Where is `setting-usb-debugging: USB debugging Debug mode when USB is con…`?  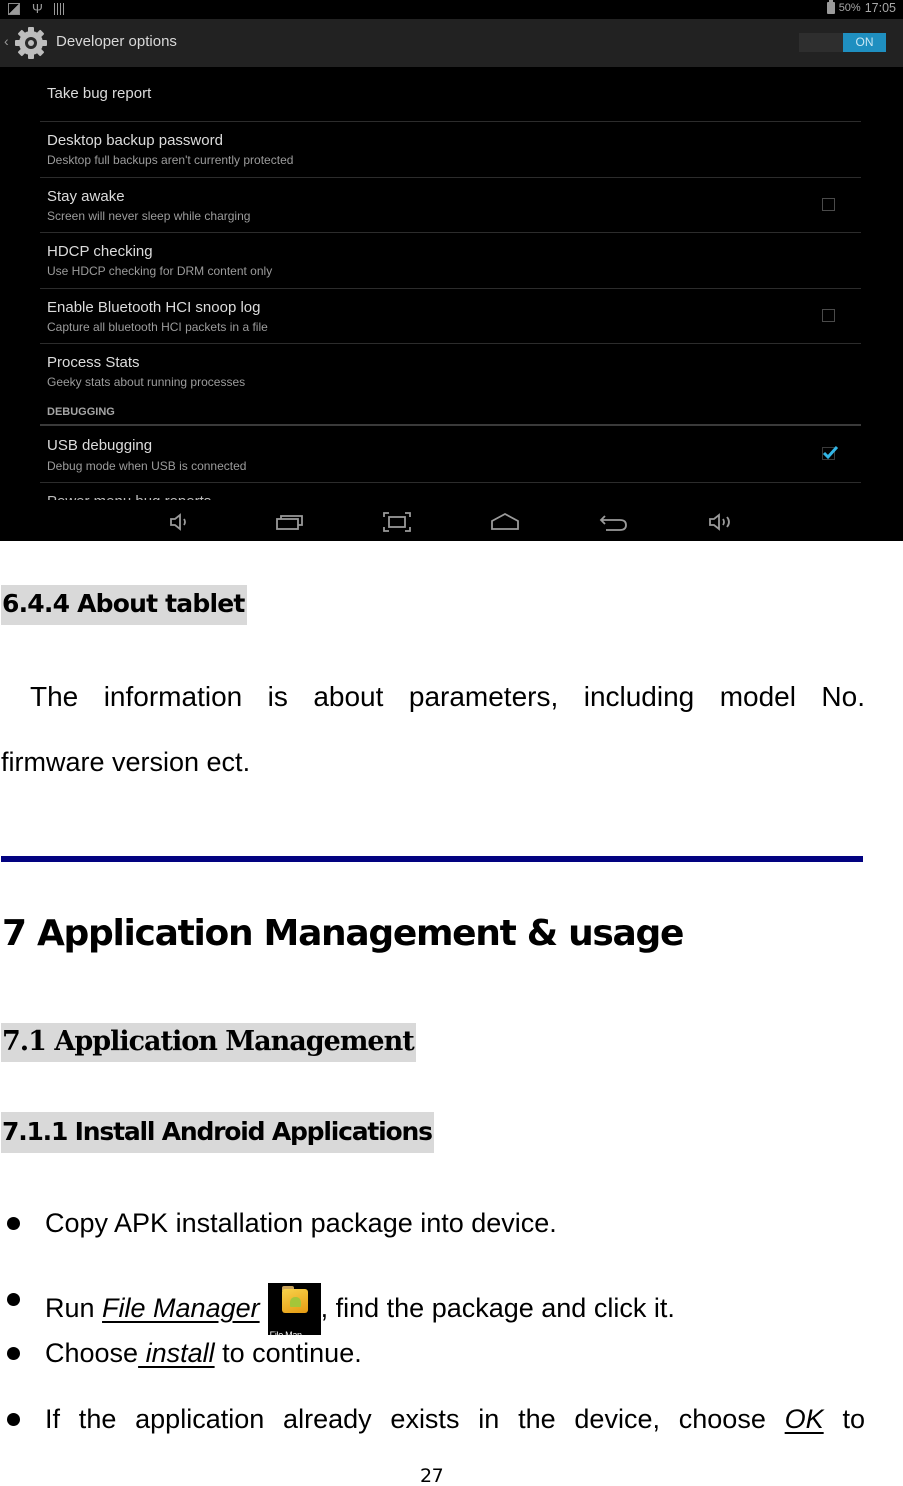
setting-usb-debugging: USB debugging Debug mode when USB is con… is located at coordinates (450, 454).